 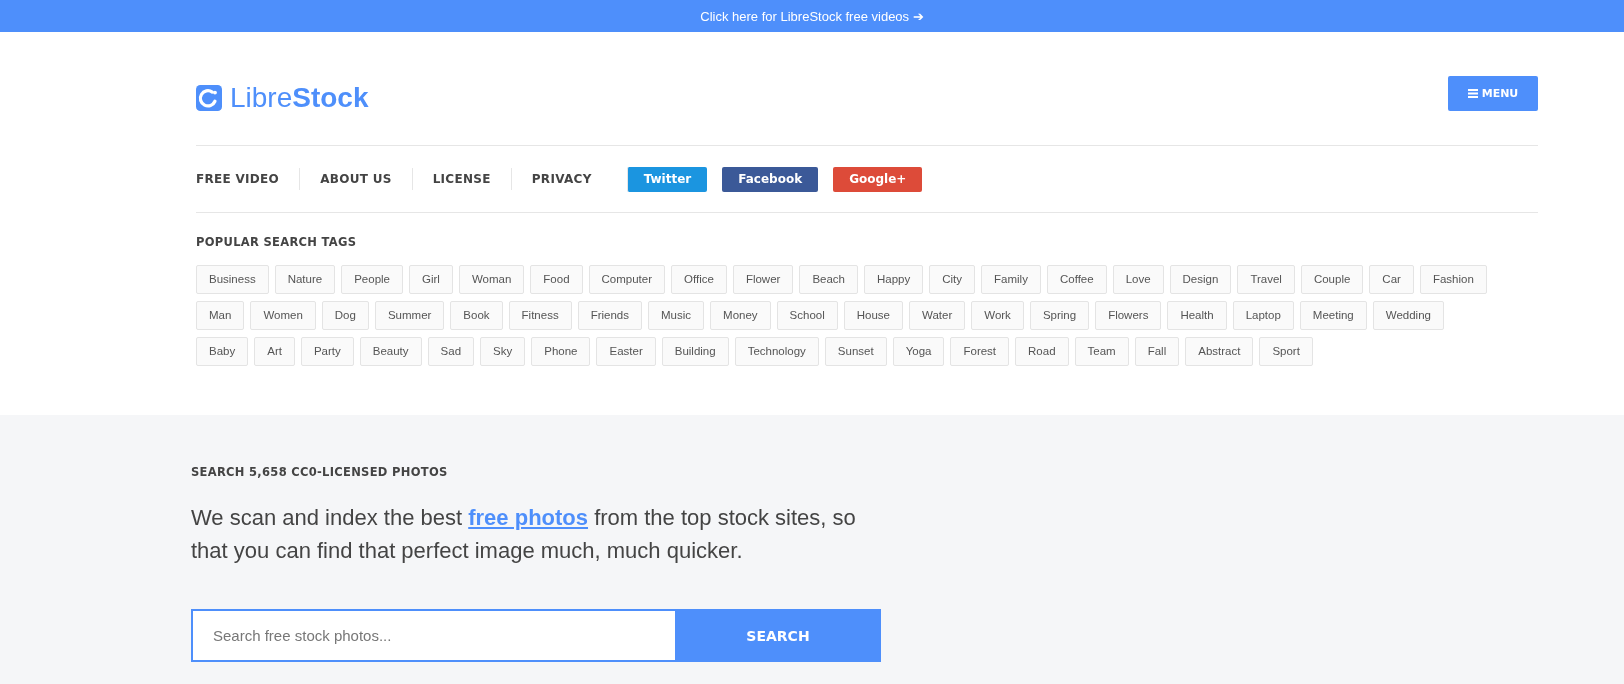 What do you see at coordinates (770, 179) in the screenshot?
I see `social-button: Facebook` at bounding box center [770, 179].